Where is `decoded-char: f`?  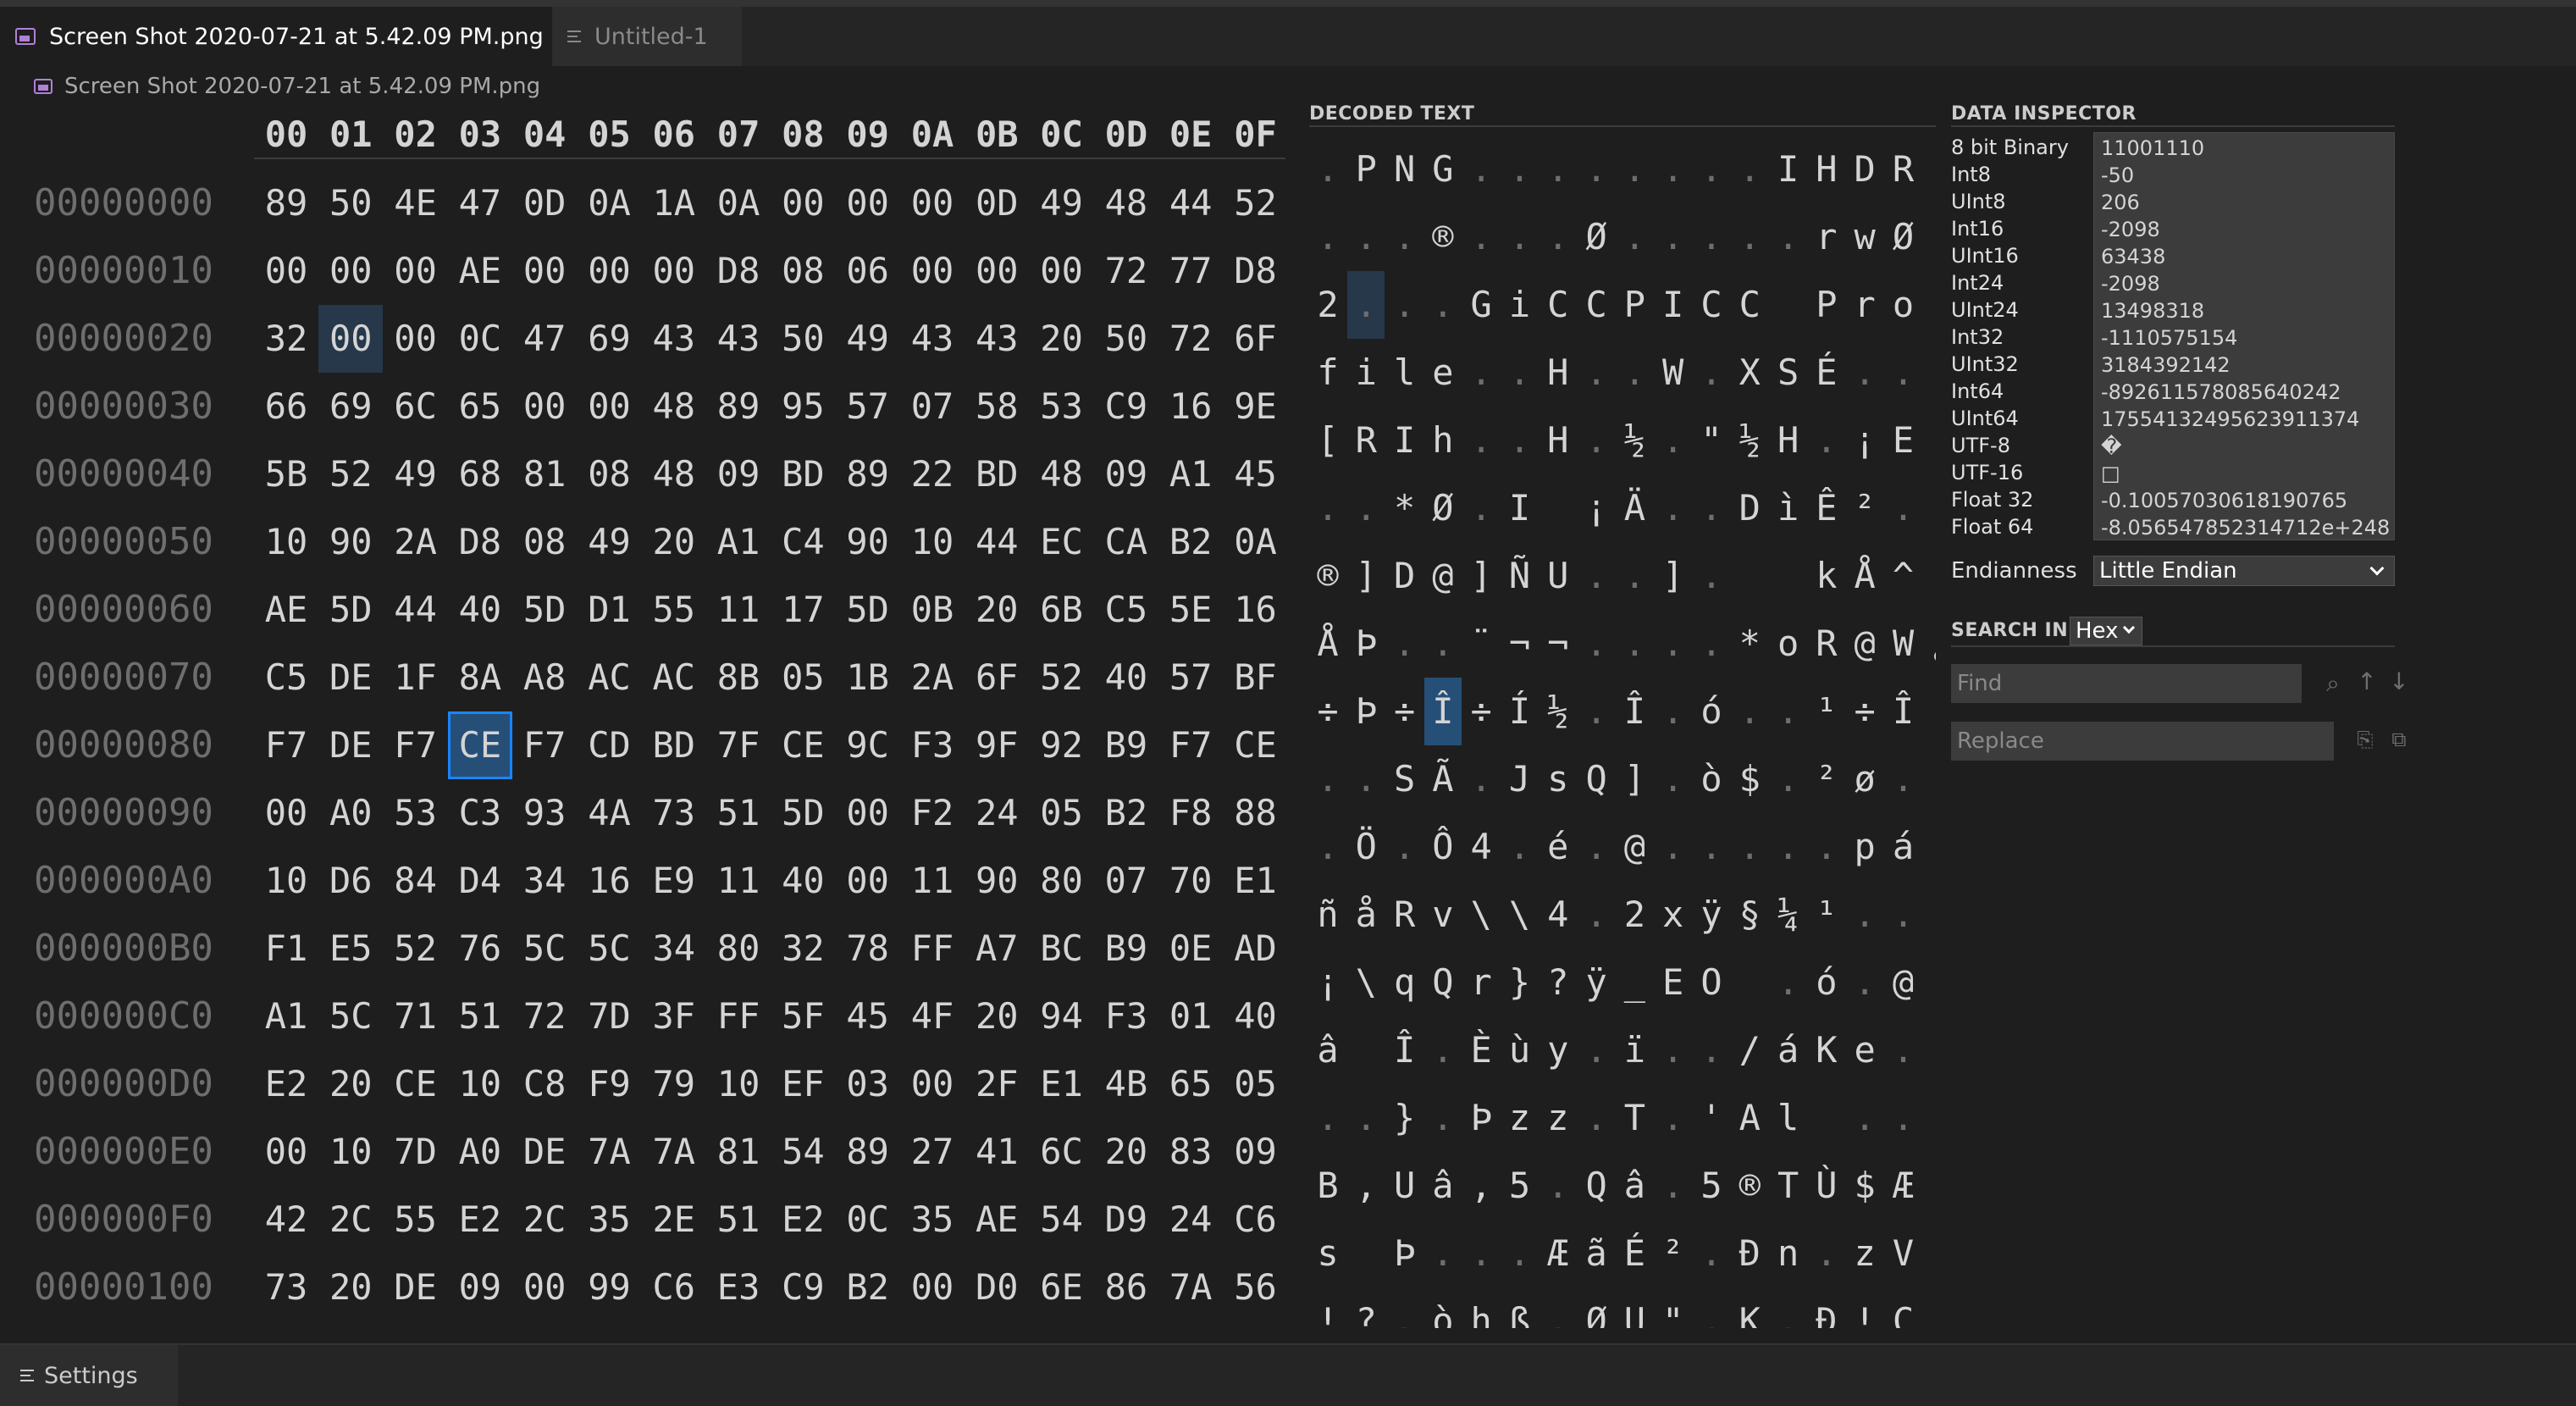 decoded-char: f is located at coordinates (1328, 373).